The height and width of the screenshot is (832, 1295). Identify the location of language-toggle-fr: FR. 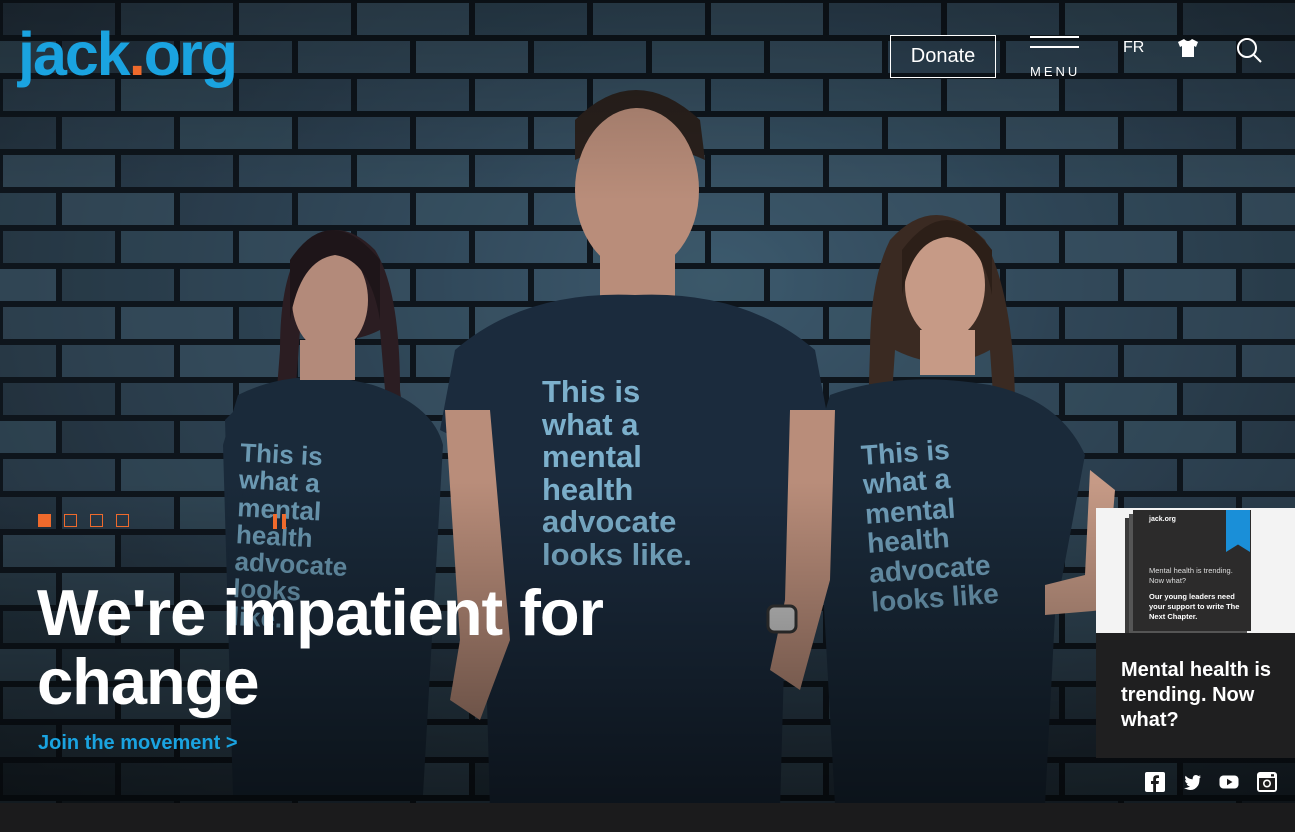
(1133, 48).